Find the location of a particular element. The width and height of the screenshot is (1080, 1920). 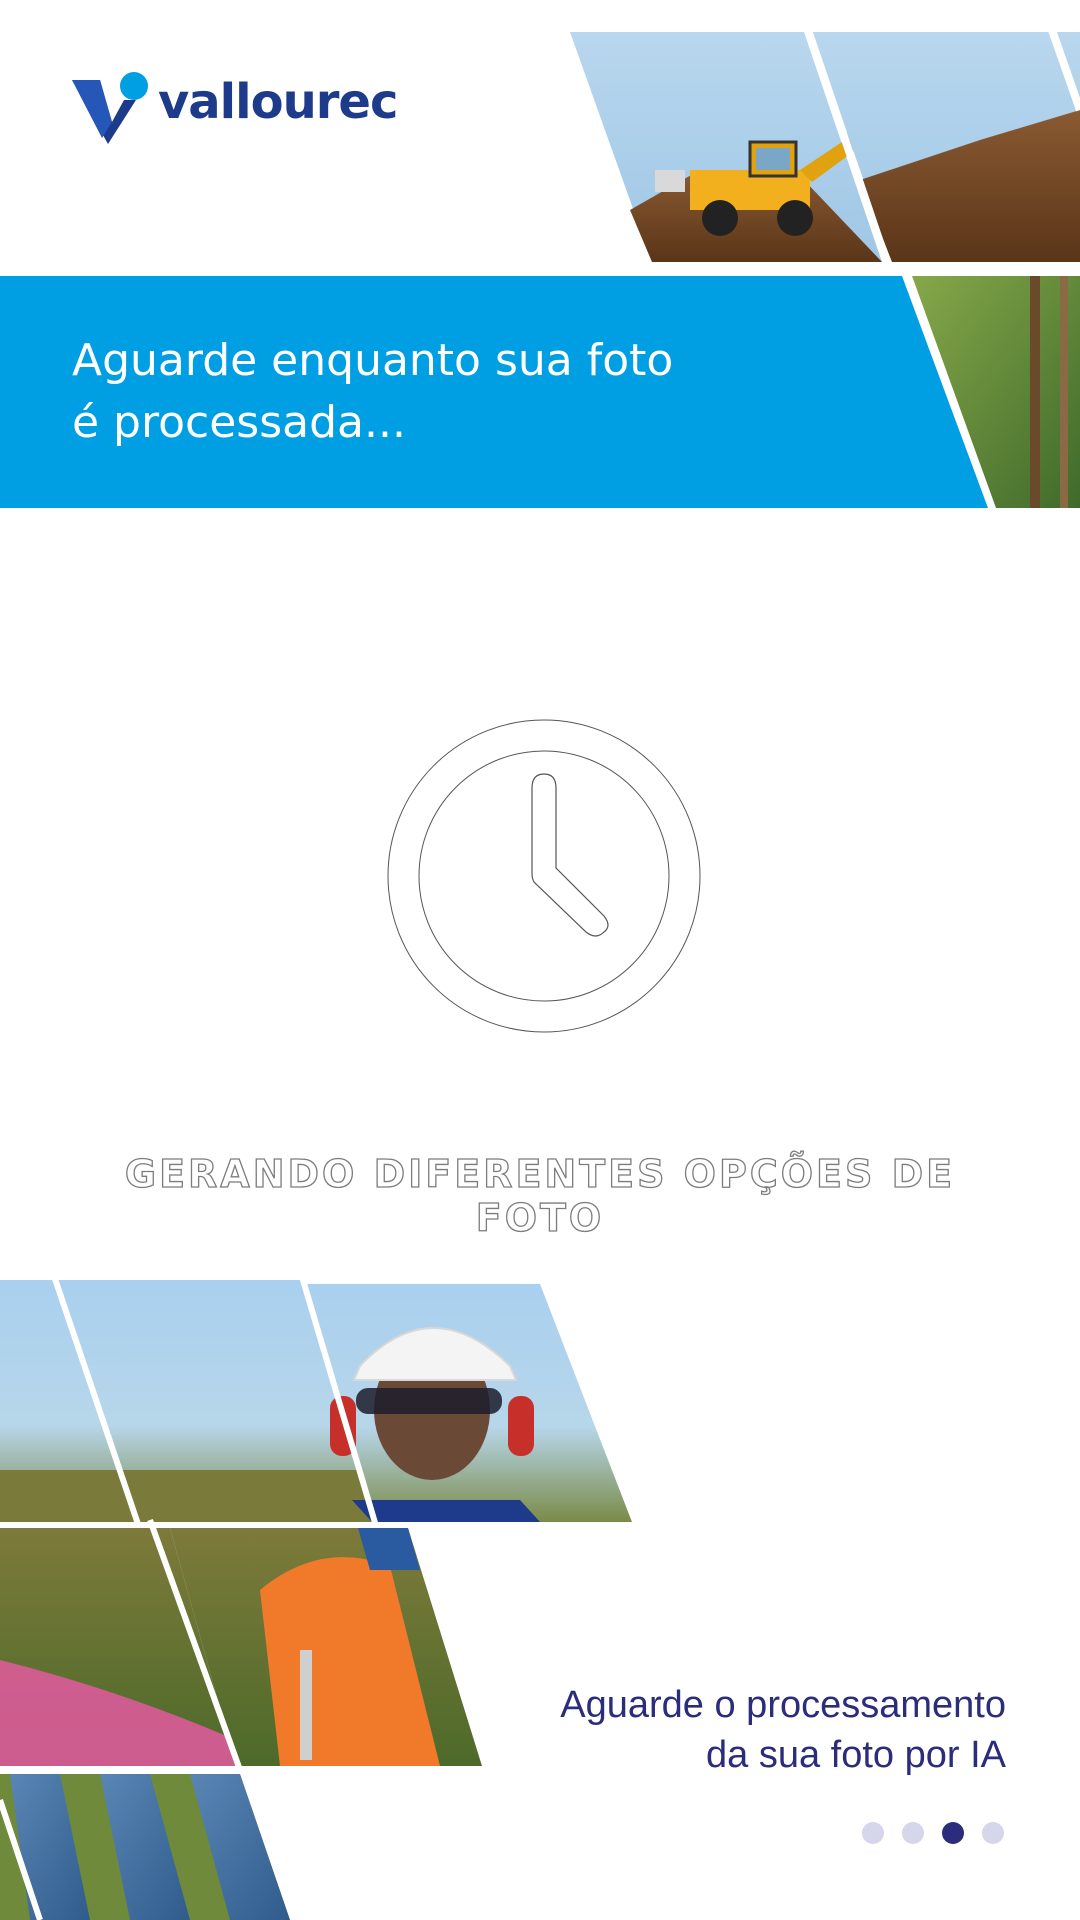

caption-line1: Aguarde o processamento is located at coordinates (783, 1705).